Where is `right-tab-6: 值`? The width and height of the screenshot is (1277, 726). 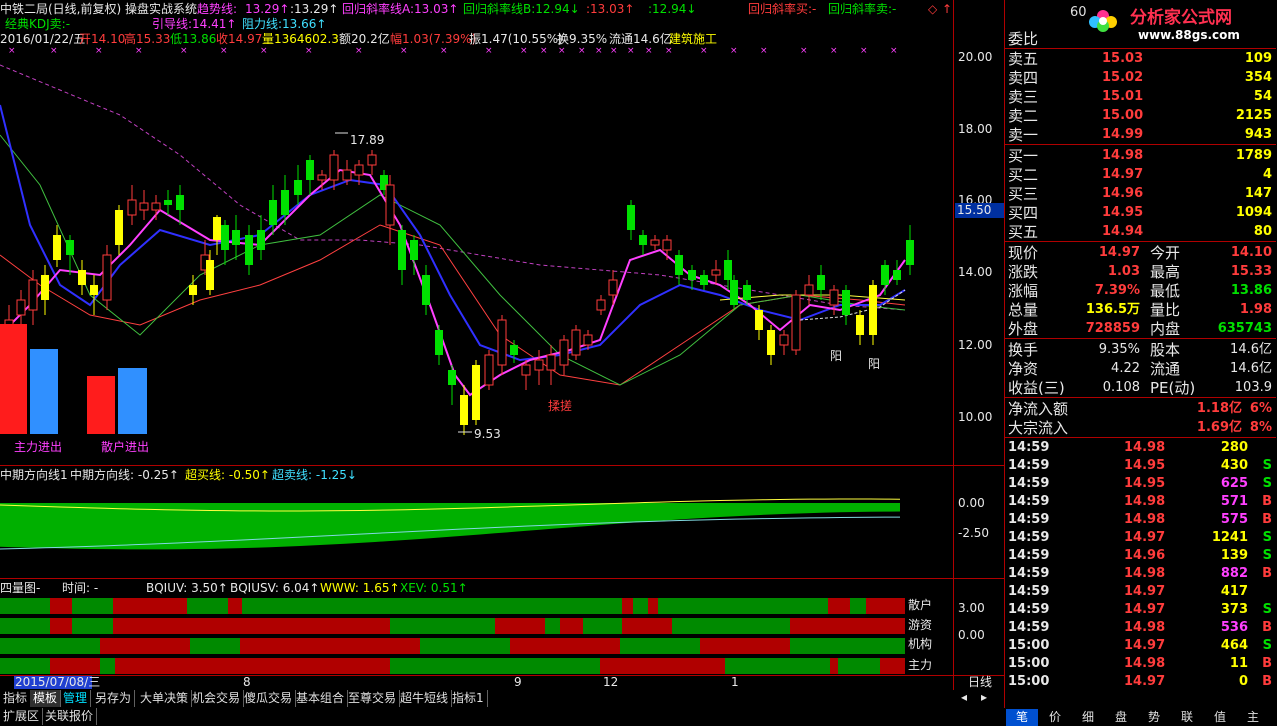
right-tab-6: 值 is located at coordinates (1220, 717).